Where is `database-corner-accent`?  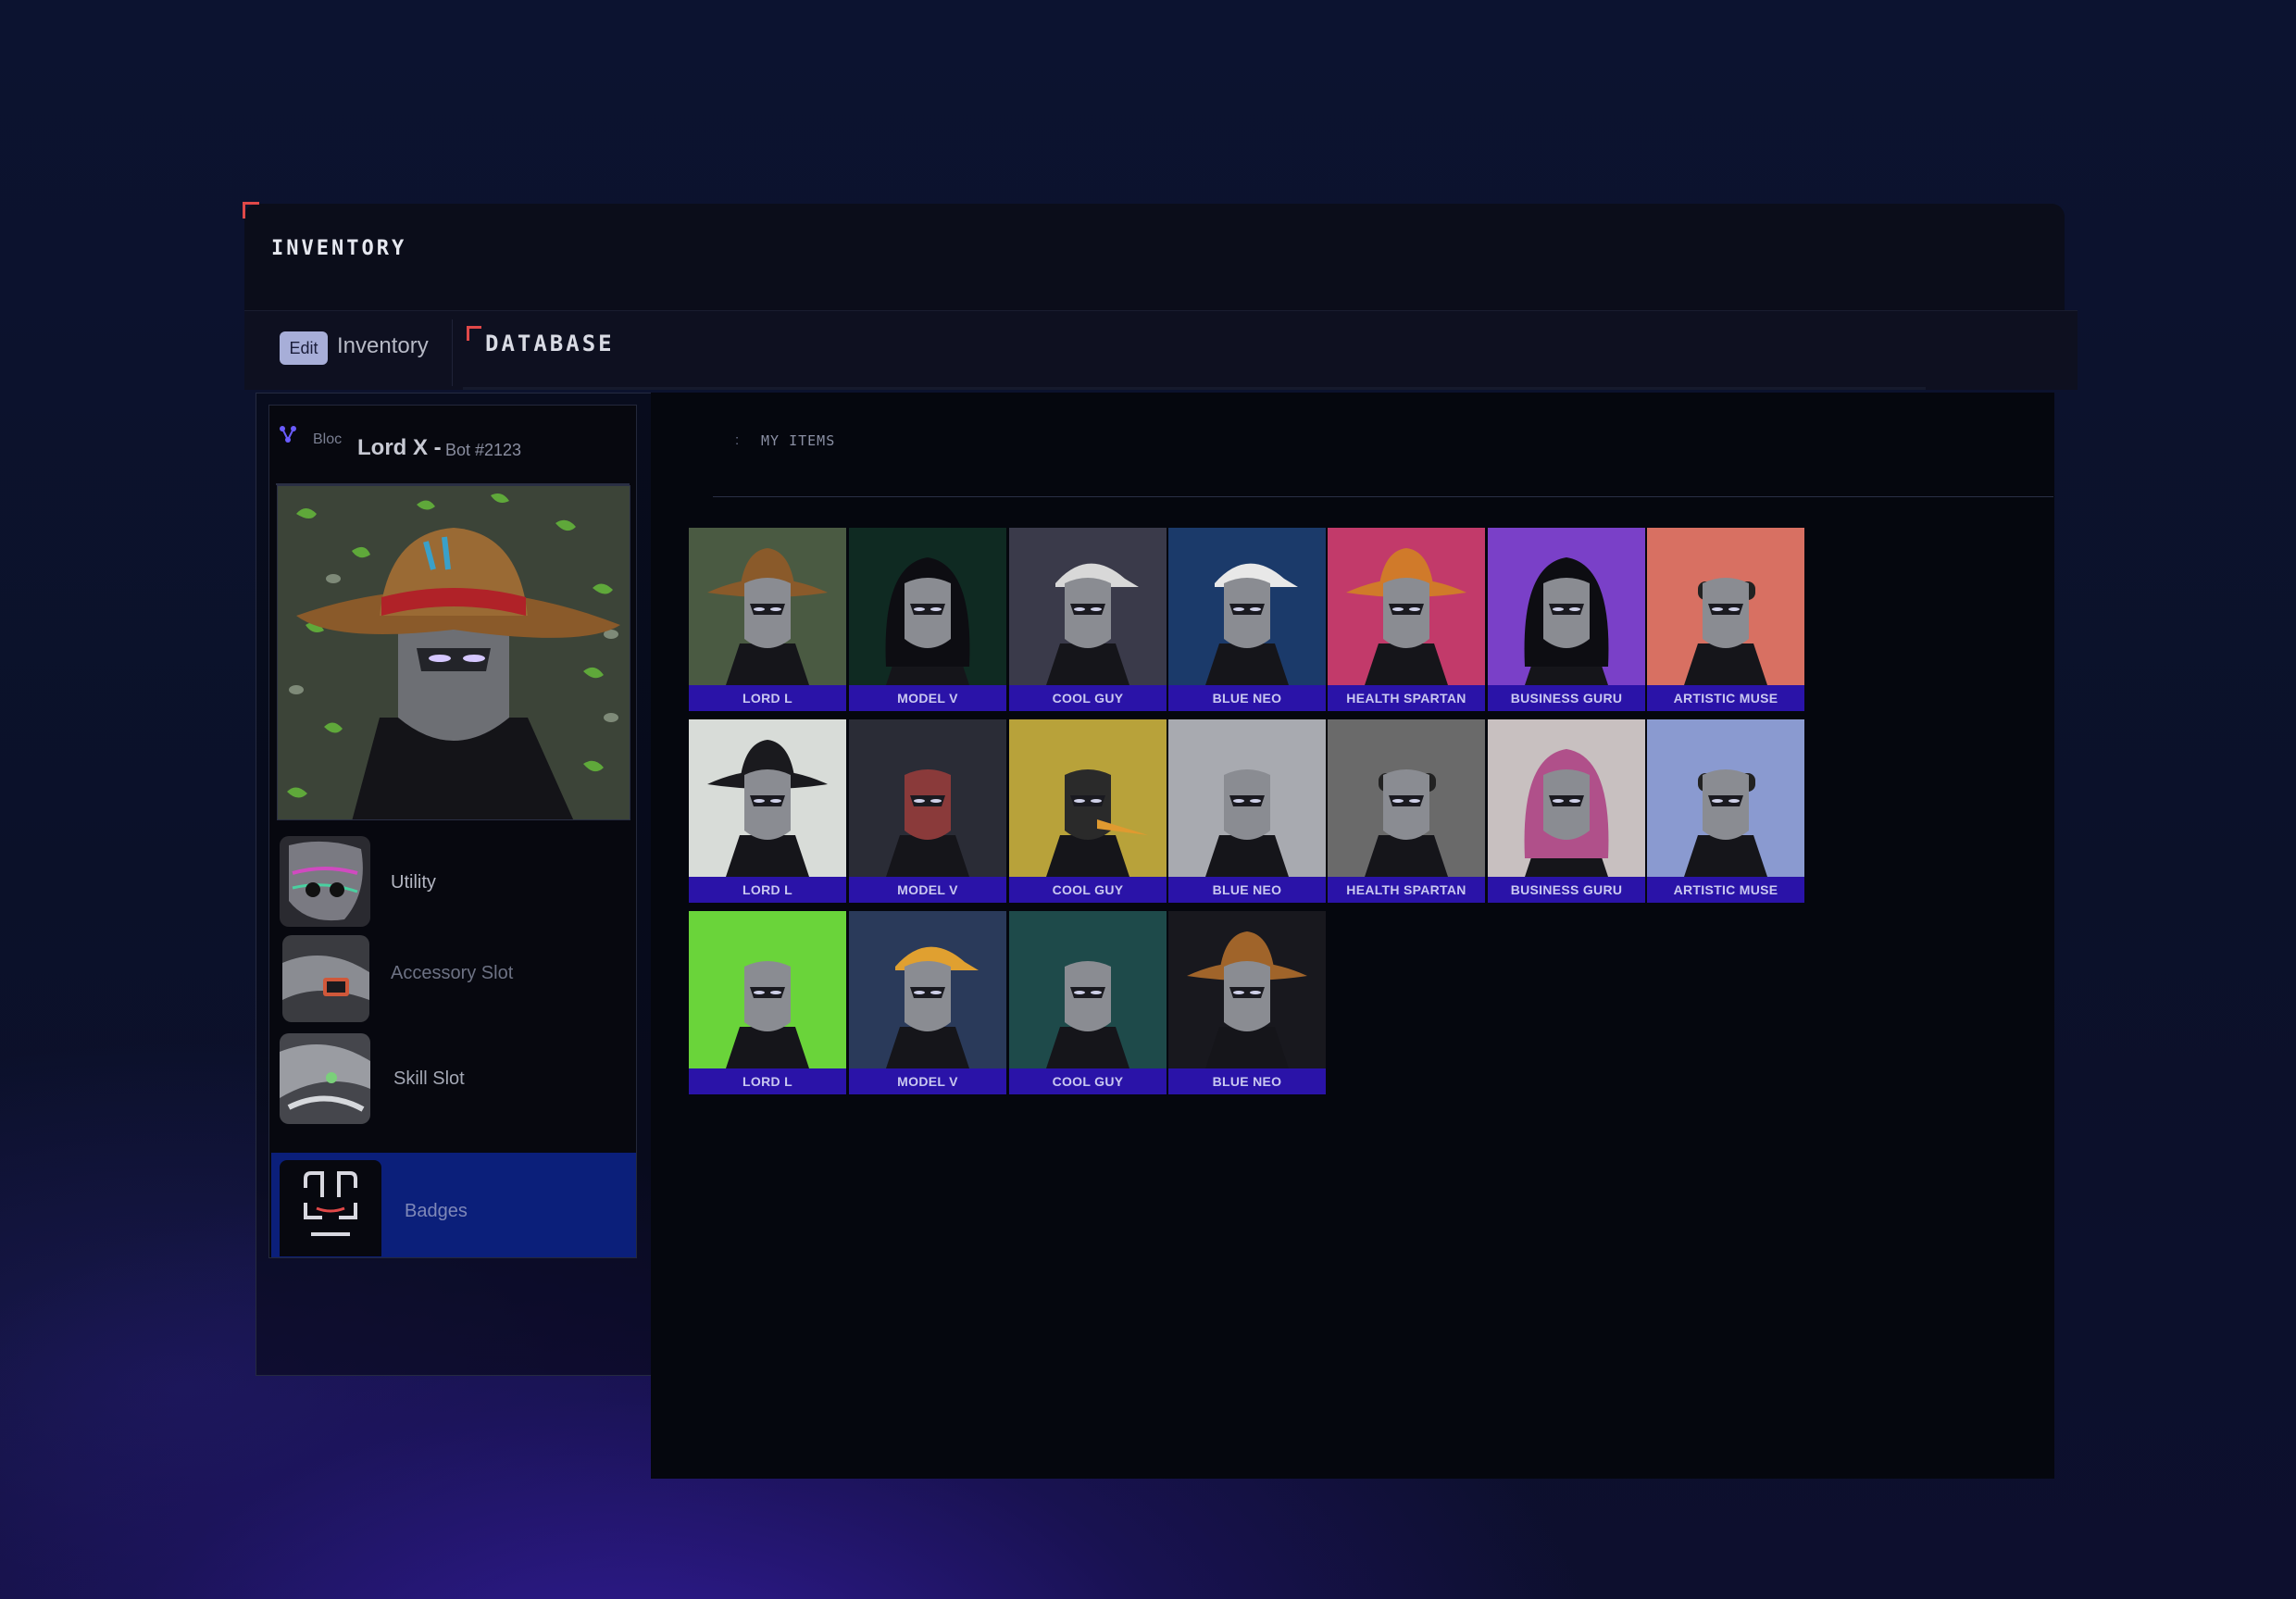 database-corner-accent is located at coordinates (474, 333).